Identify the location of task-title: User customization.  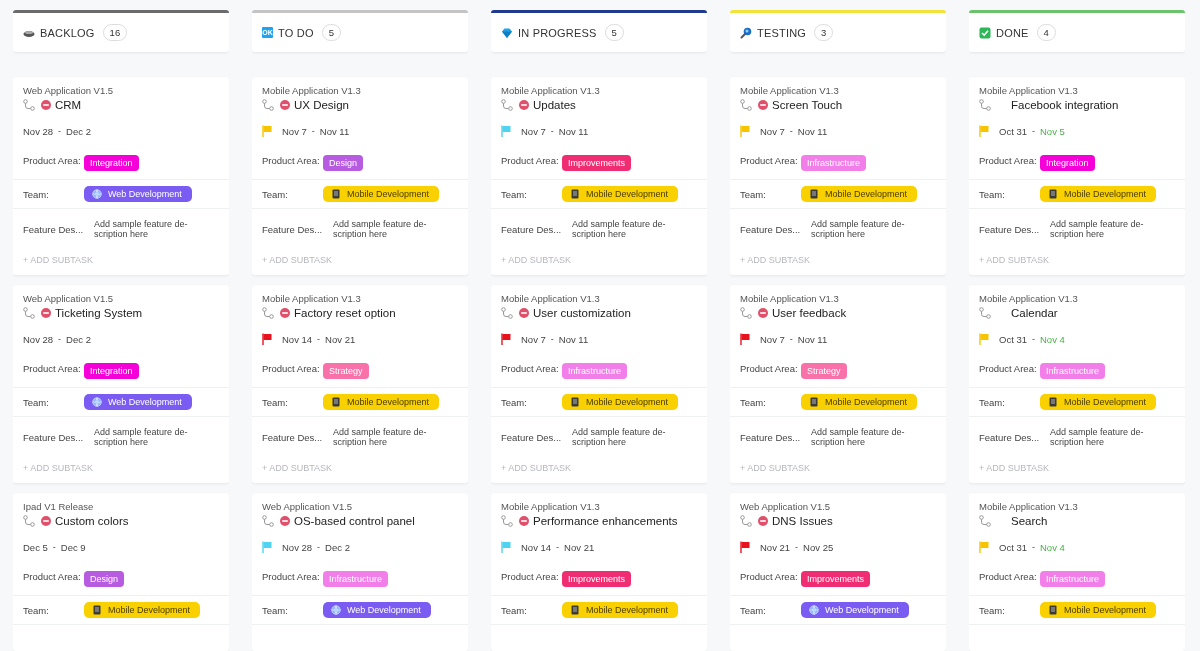
(582, 313).